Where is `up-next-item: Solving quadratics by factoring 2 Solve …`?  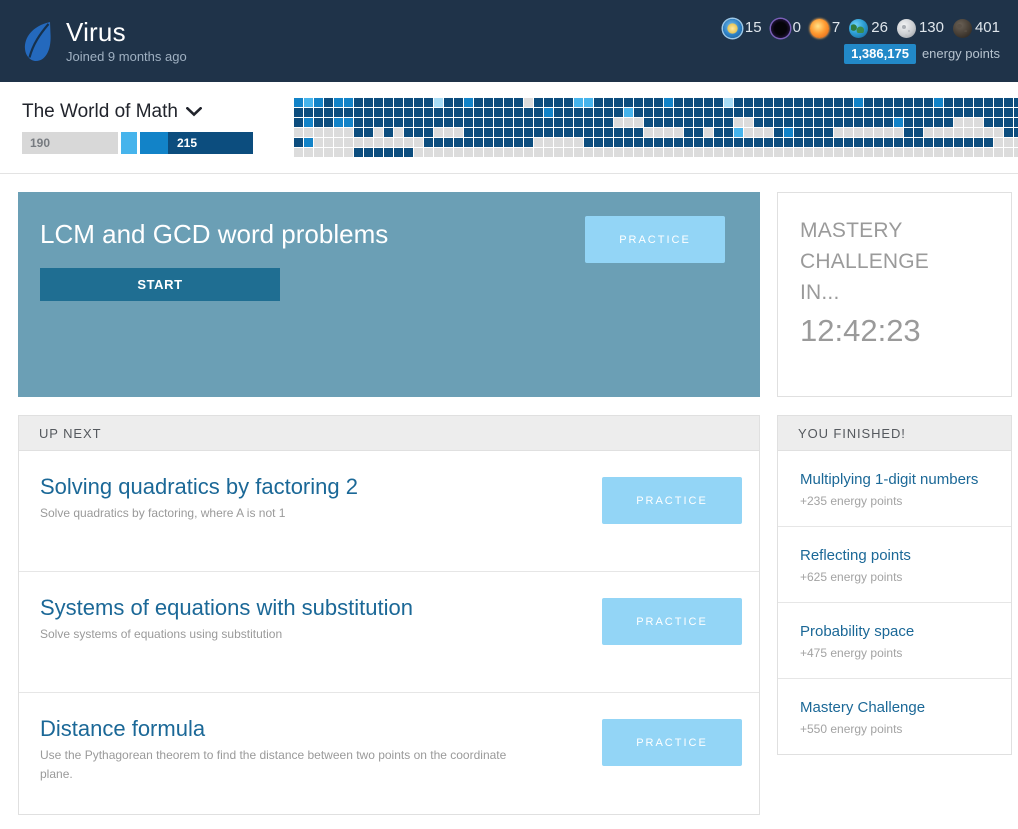 up-next-item: Solving quadratics by factoring 2 Solve … is located at coordinates (389, 511).